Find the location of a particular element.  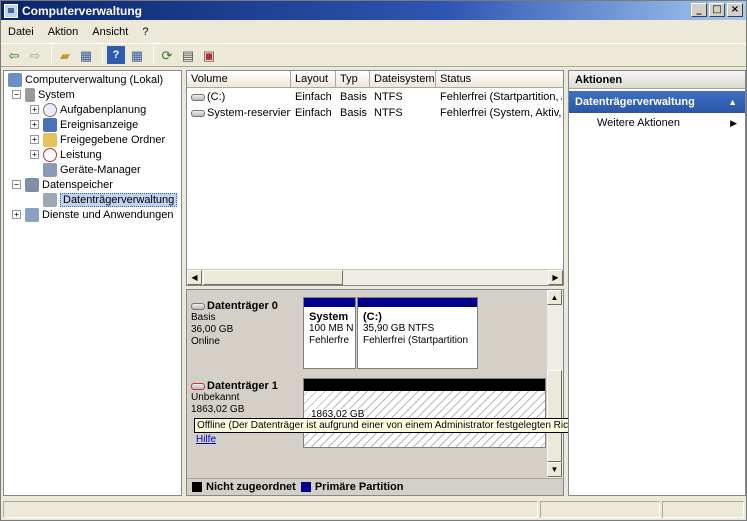

menu-help: ? is located at coordinates (145, 32).